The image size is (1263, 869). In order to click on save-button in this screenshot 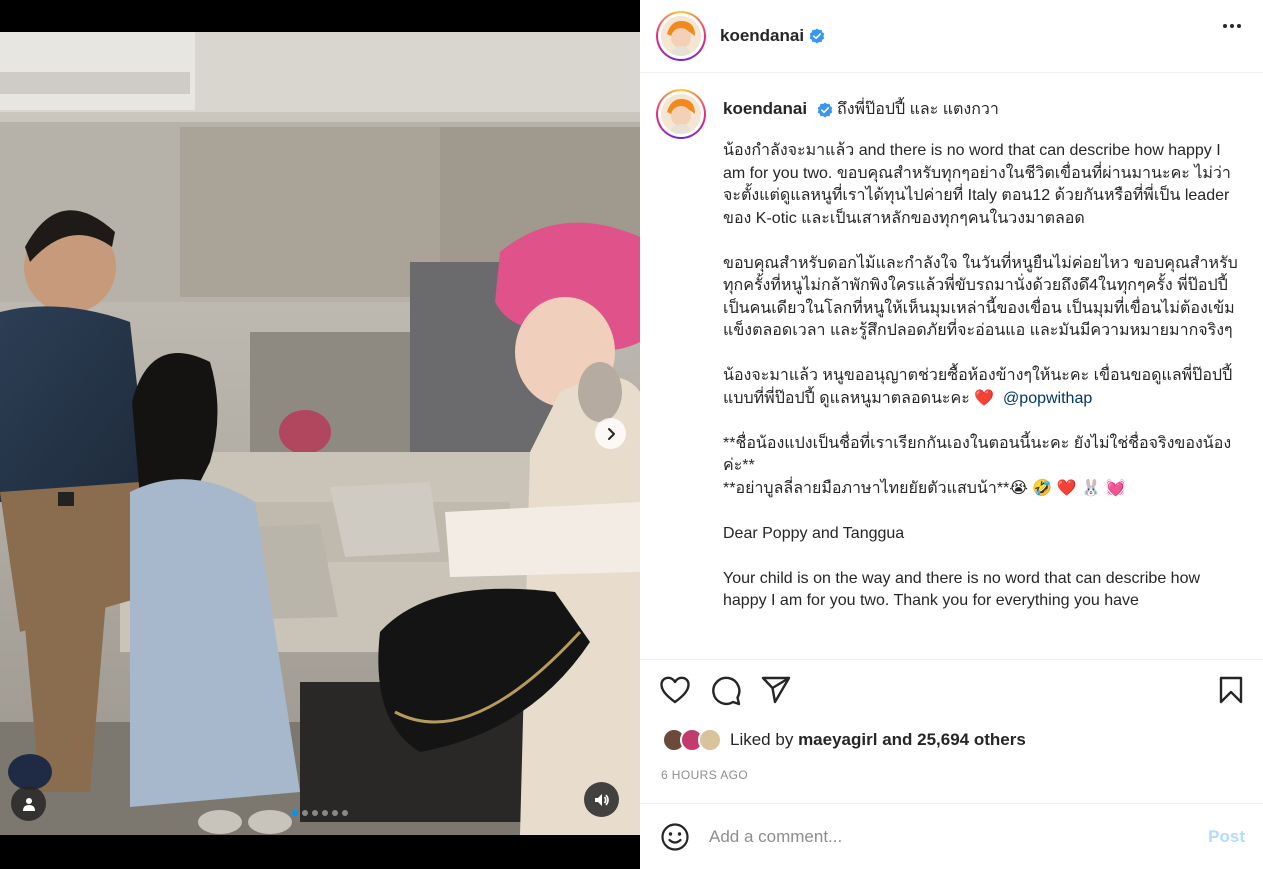, I will do `click(1231, 692)`.